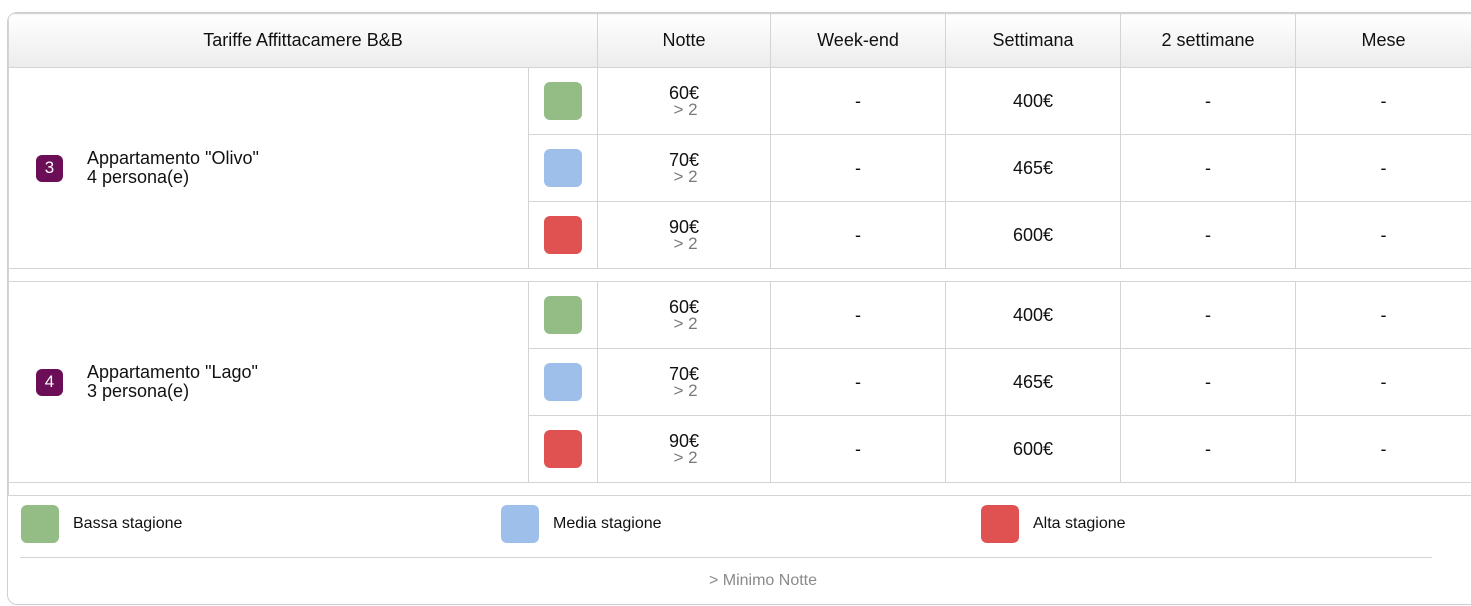  Describe the element at coordinates (303, 40) in the screenshot. I see `table-title: Tariffe Affittacamere B&B` at that location.